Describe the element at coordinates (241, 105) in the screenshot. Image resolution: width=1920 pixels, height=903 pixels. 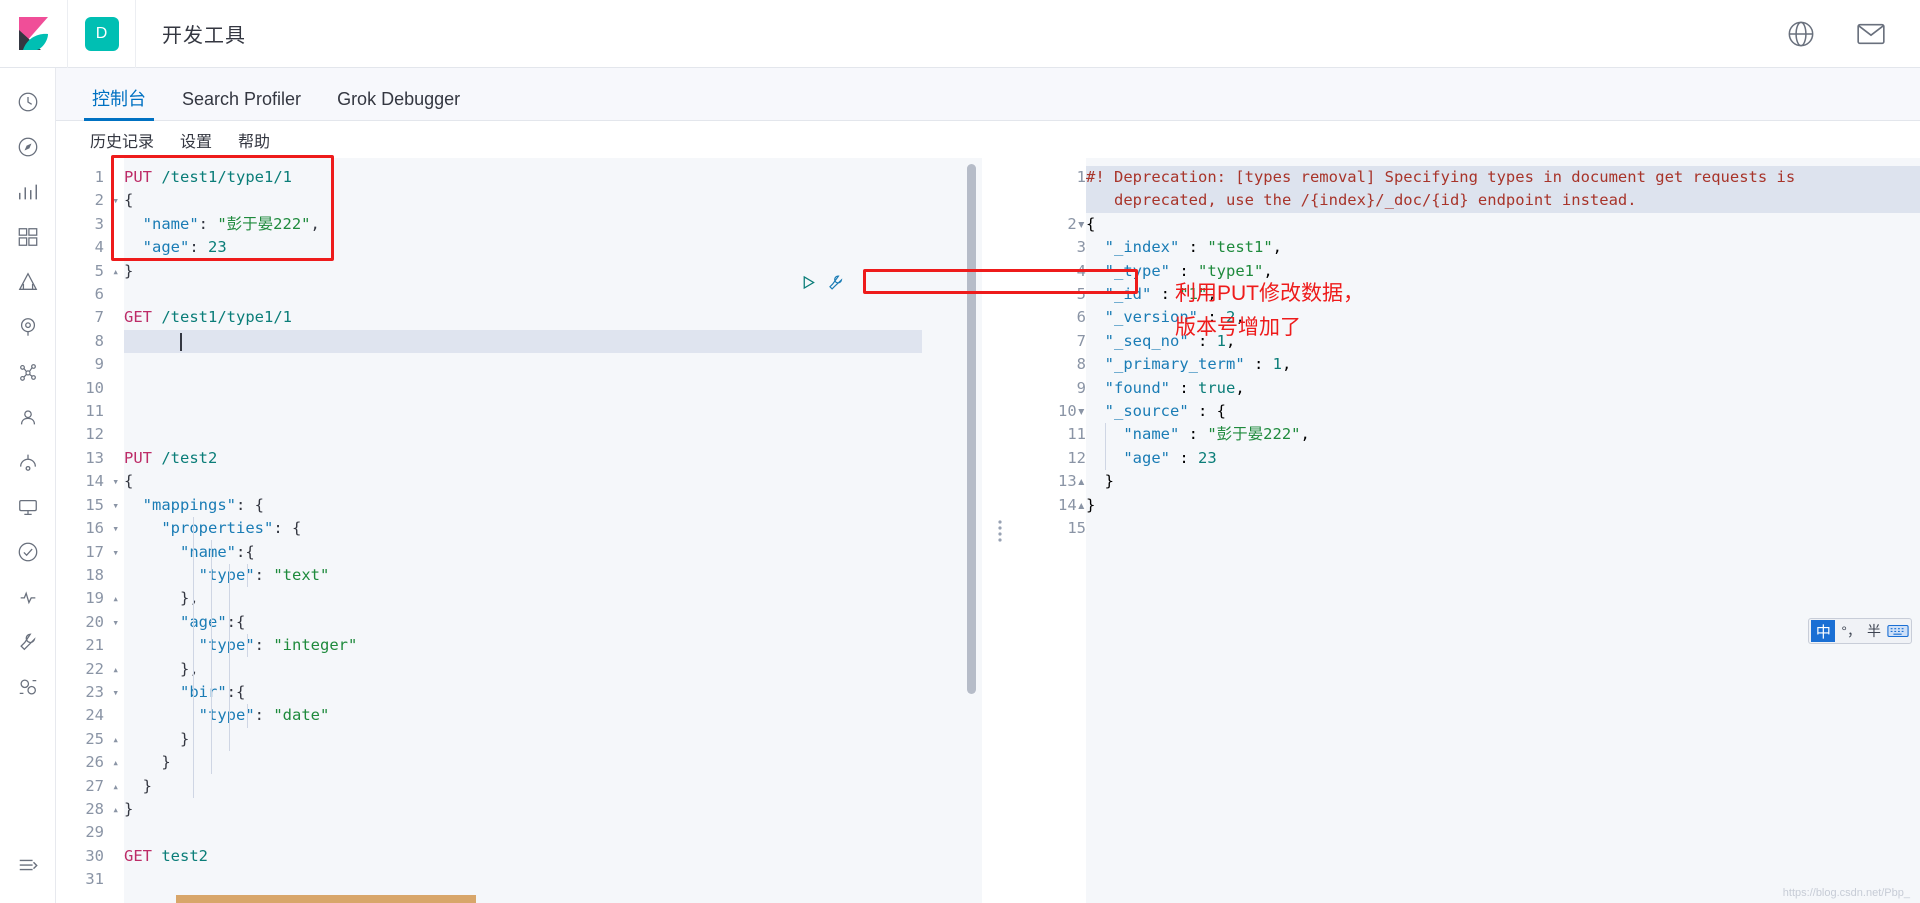
I see `tab-search-profiler: Search Profiler` at that location.